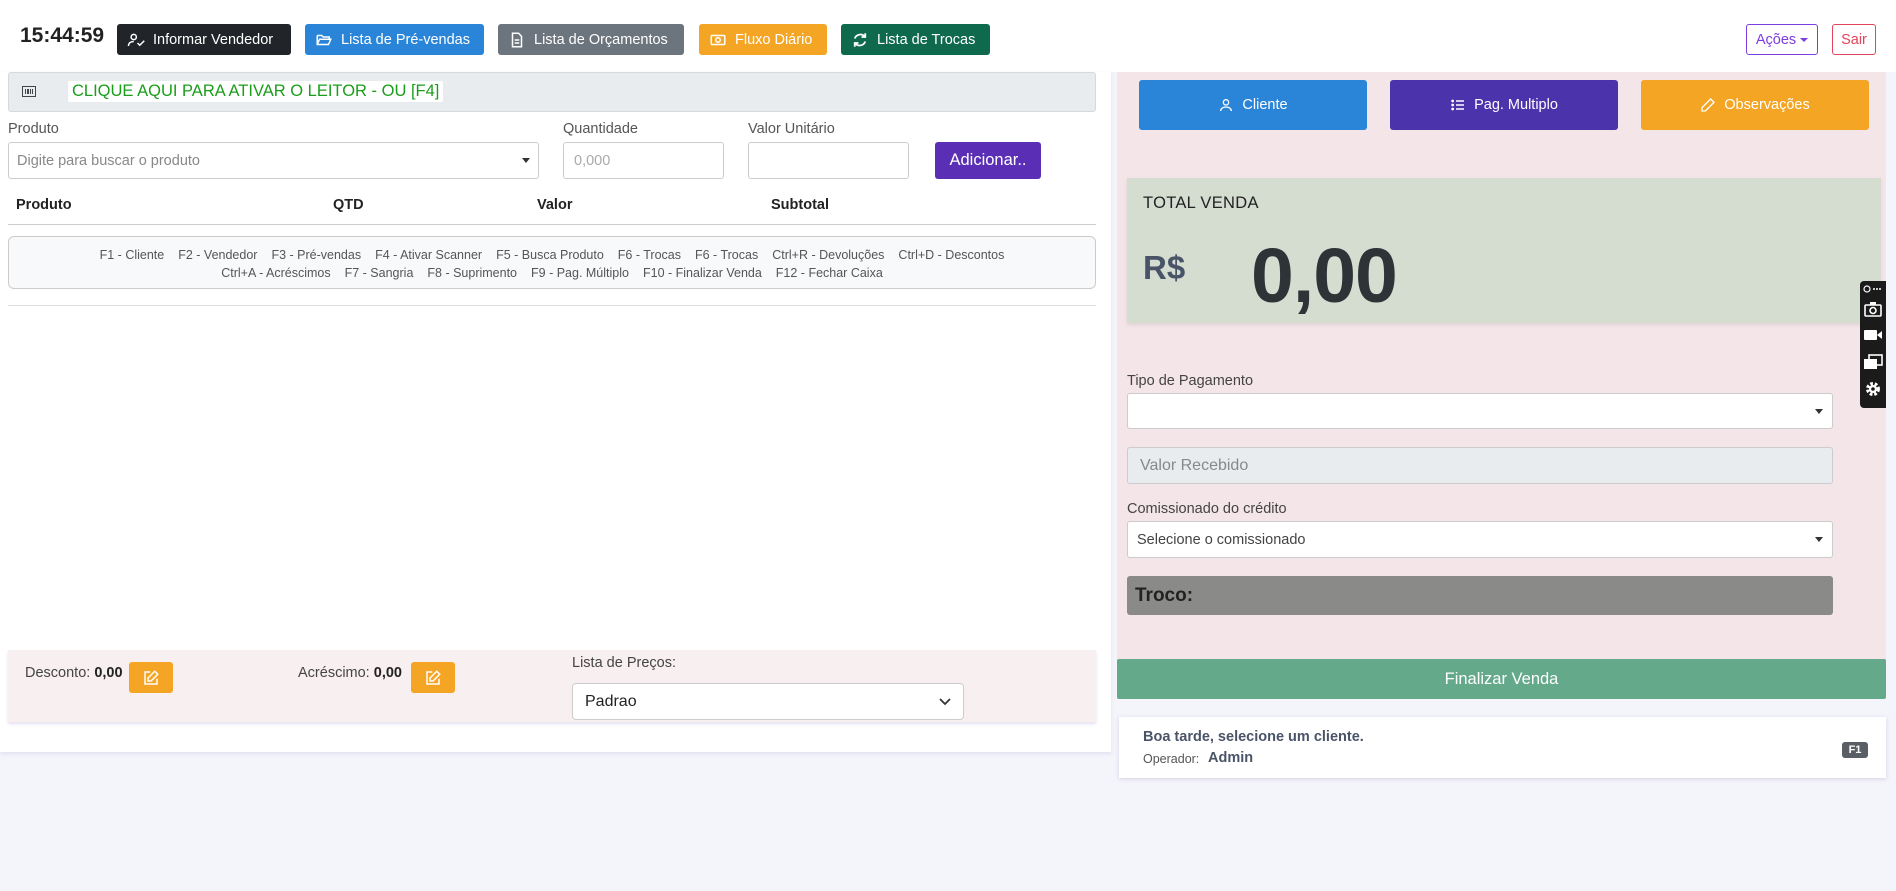  Describe the element at coordinates (1265, 105) in the screenshot. I see `cliente-label: Cliente` at that location.